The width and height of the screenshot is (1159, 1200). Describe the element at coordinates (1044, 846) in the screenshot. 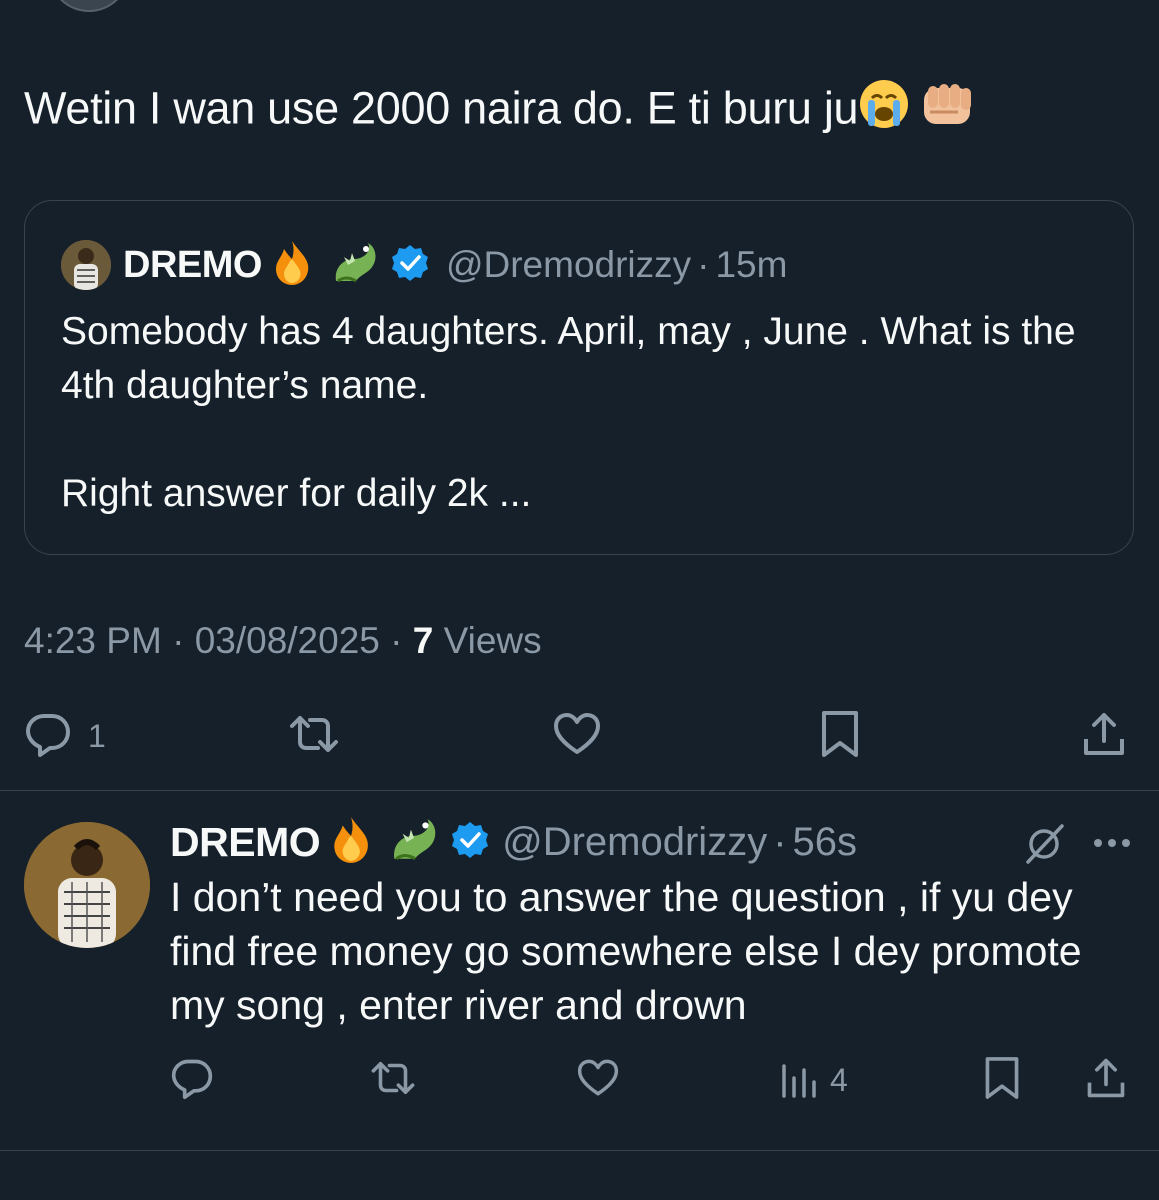

I see `grok-icon` at that location.